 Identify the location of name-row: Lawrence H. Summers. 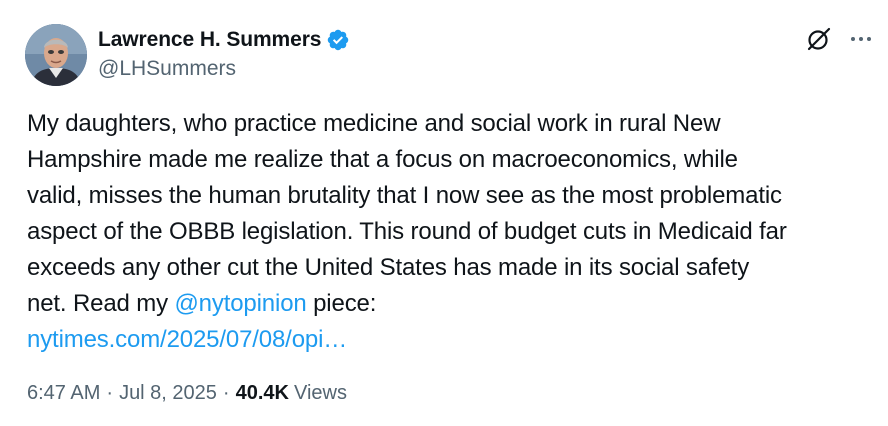
(224, 39).